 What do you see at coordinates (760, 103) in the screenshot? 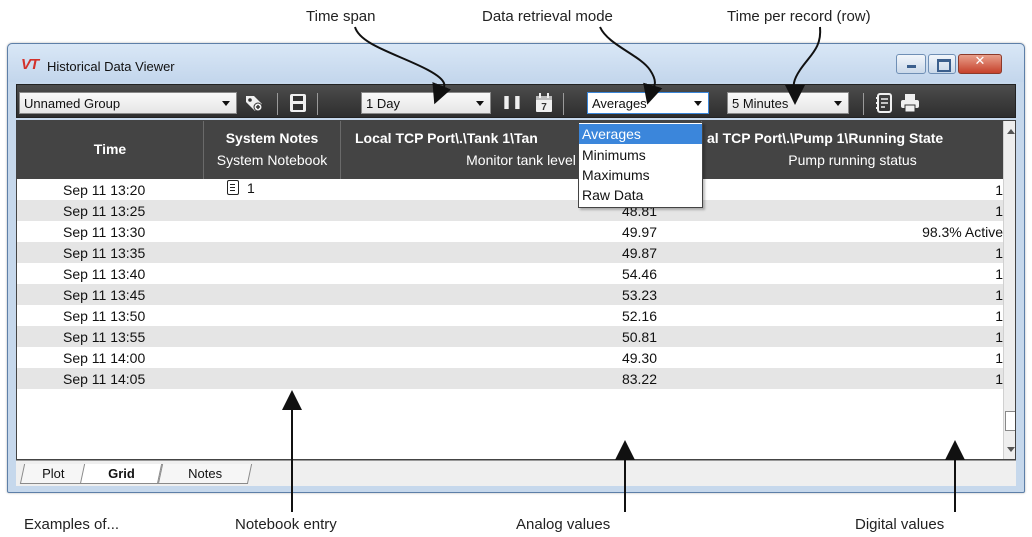
I see `time-per-record-value: 5 Minutes` at bounding box center [760, 103].